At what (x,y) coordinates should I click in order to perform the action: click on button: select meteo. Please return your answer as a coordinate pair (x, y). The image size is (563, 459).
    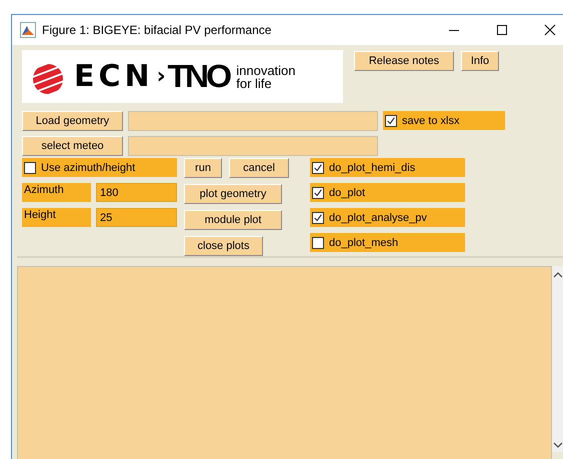
    Looking at the image, I should click on (72, 146).